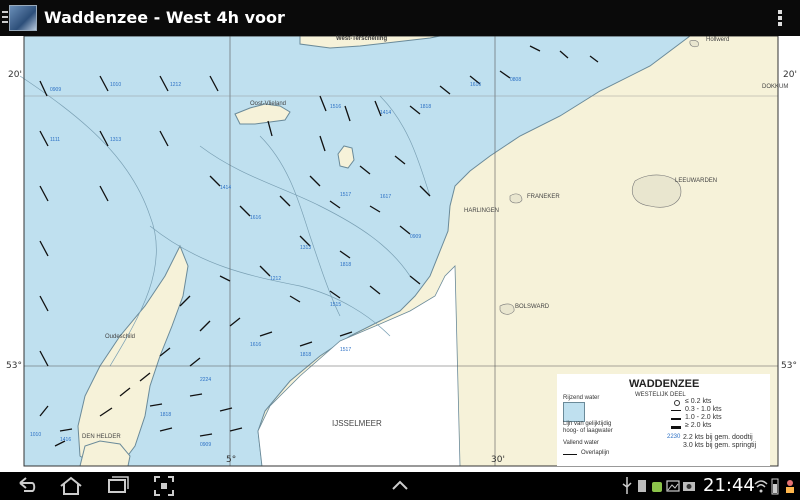 The image size is (800, 500). Describe the element at coordinates (673, 486) in the screenshot. I see `image-icon` at that location.